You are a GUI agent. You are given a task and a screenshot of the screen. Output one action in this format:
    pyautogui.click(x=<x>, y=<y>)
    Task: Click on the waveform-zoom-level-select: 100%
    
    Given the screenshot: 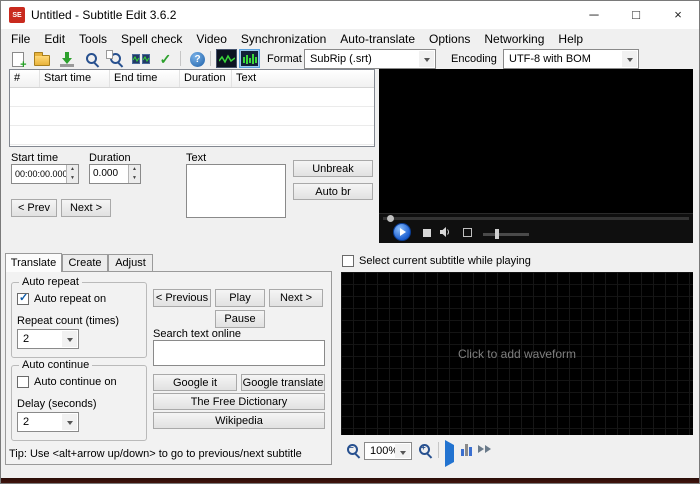 What is the action you would take?
    pyautogui.click(x=388, y=451)
    